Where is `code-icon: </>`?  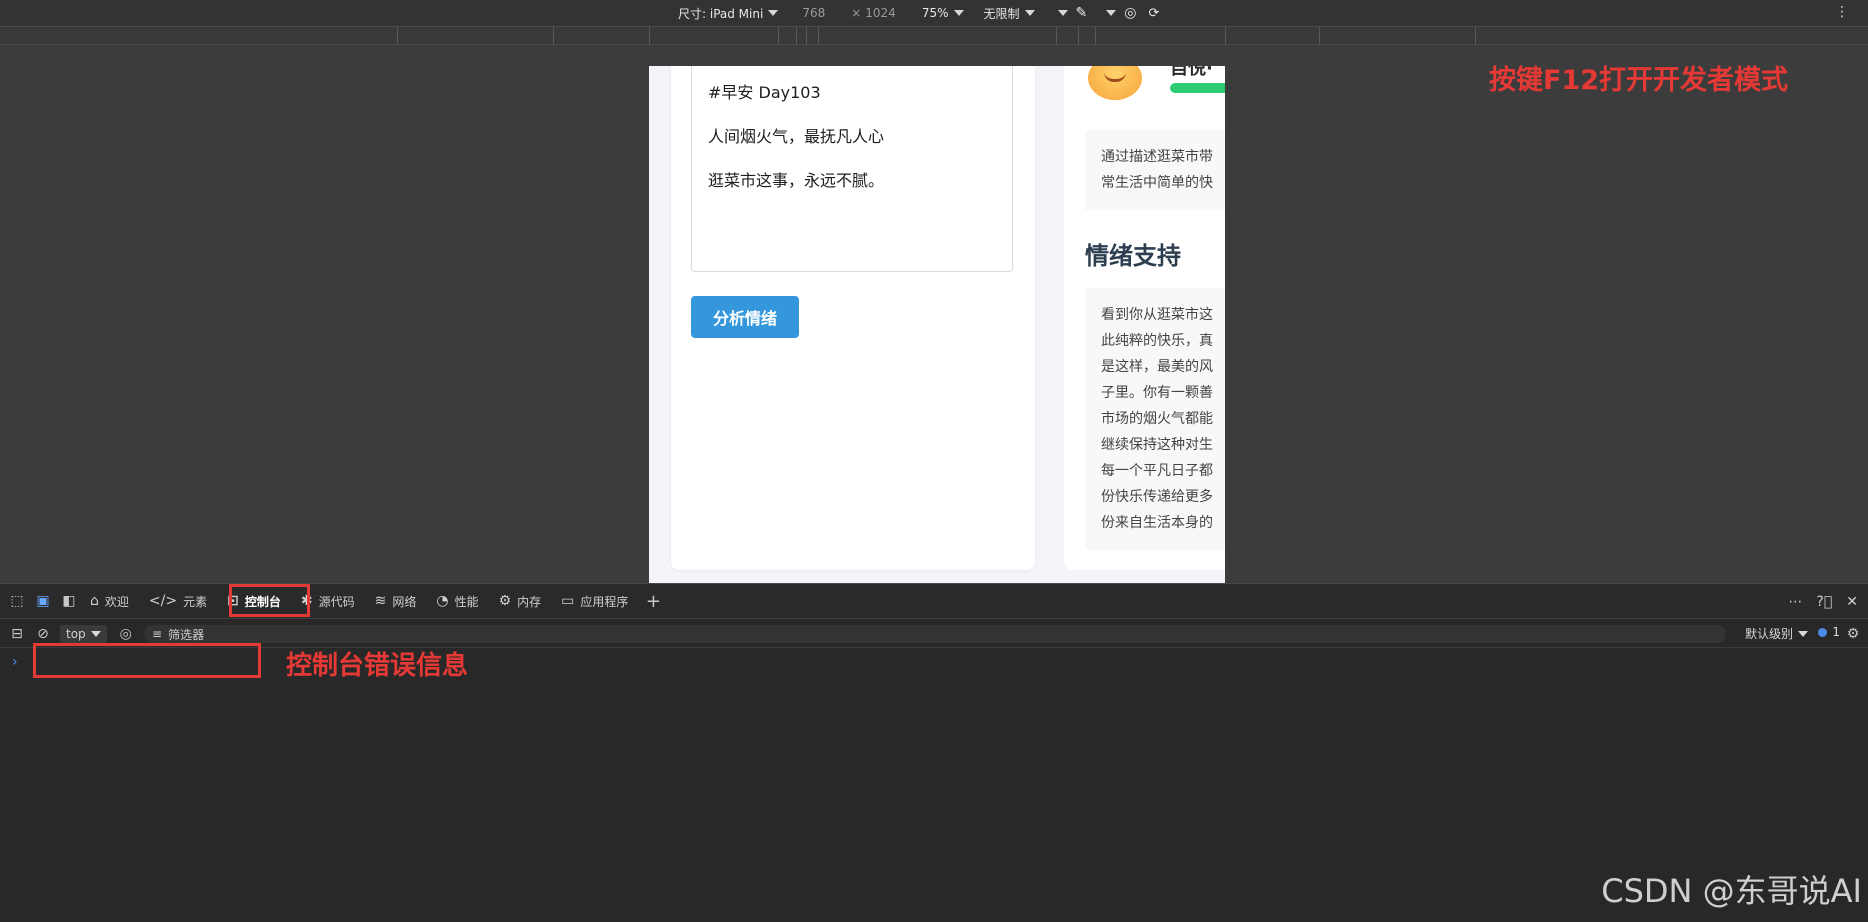 code-icon: </> is located at coordinates (163, 601).